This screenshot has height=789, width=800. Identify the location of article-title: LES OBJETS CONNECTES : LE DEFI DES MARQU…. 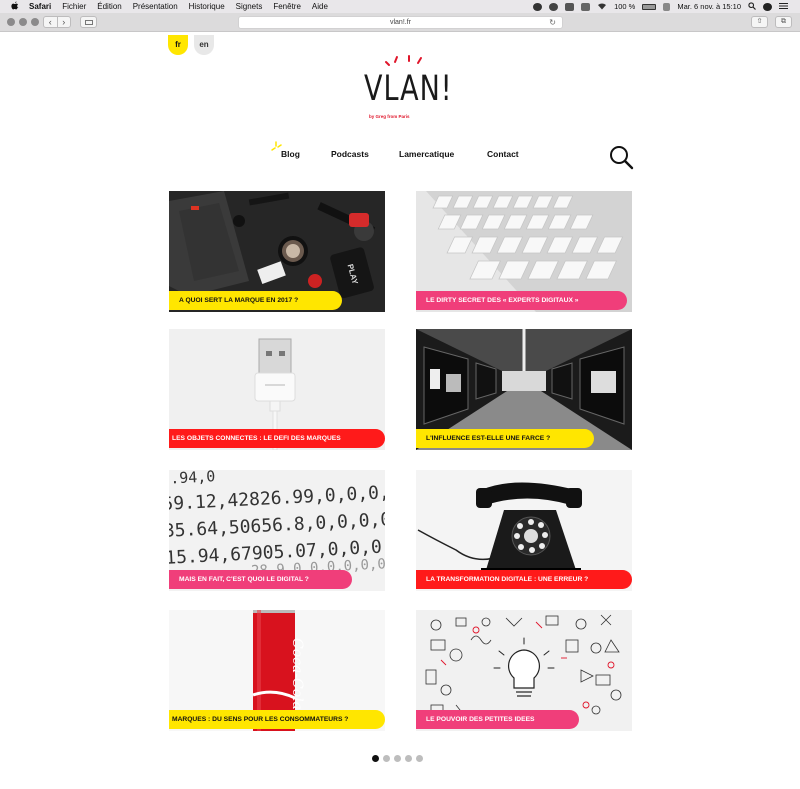
(277, 438).